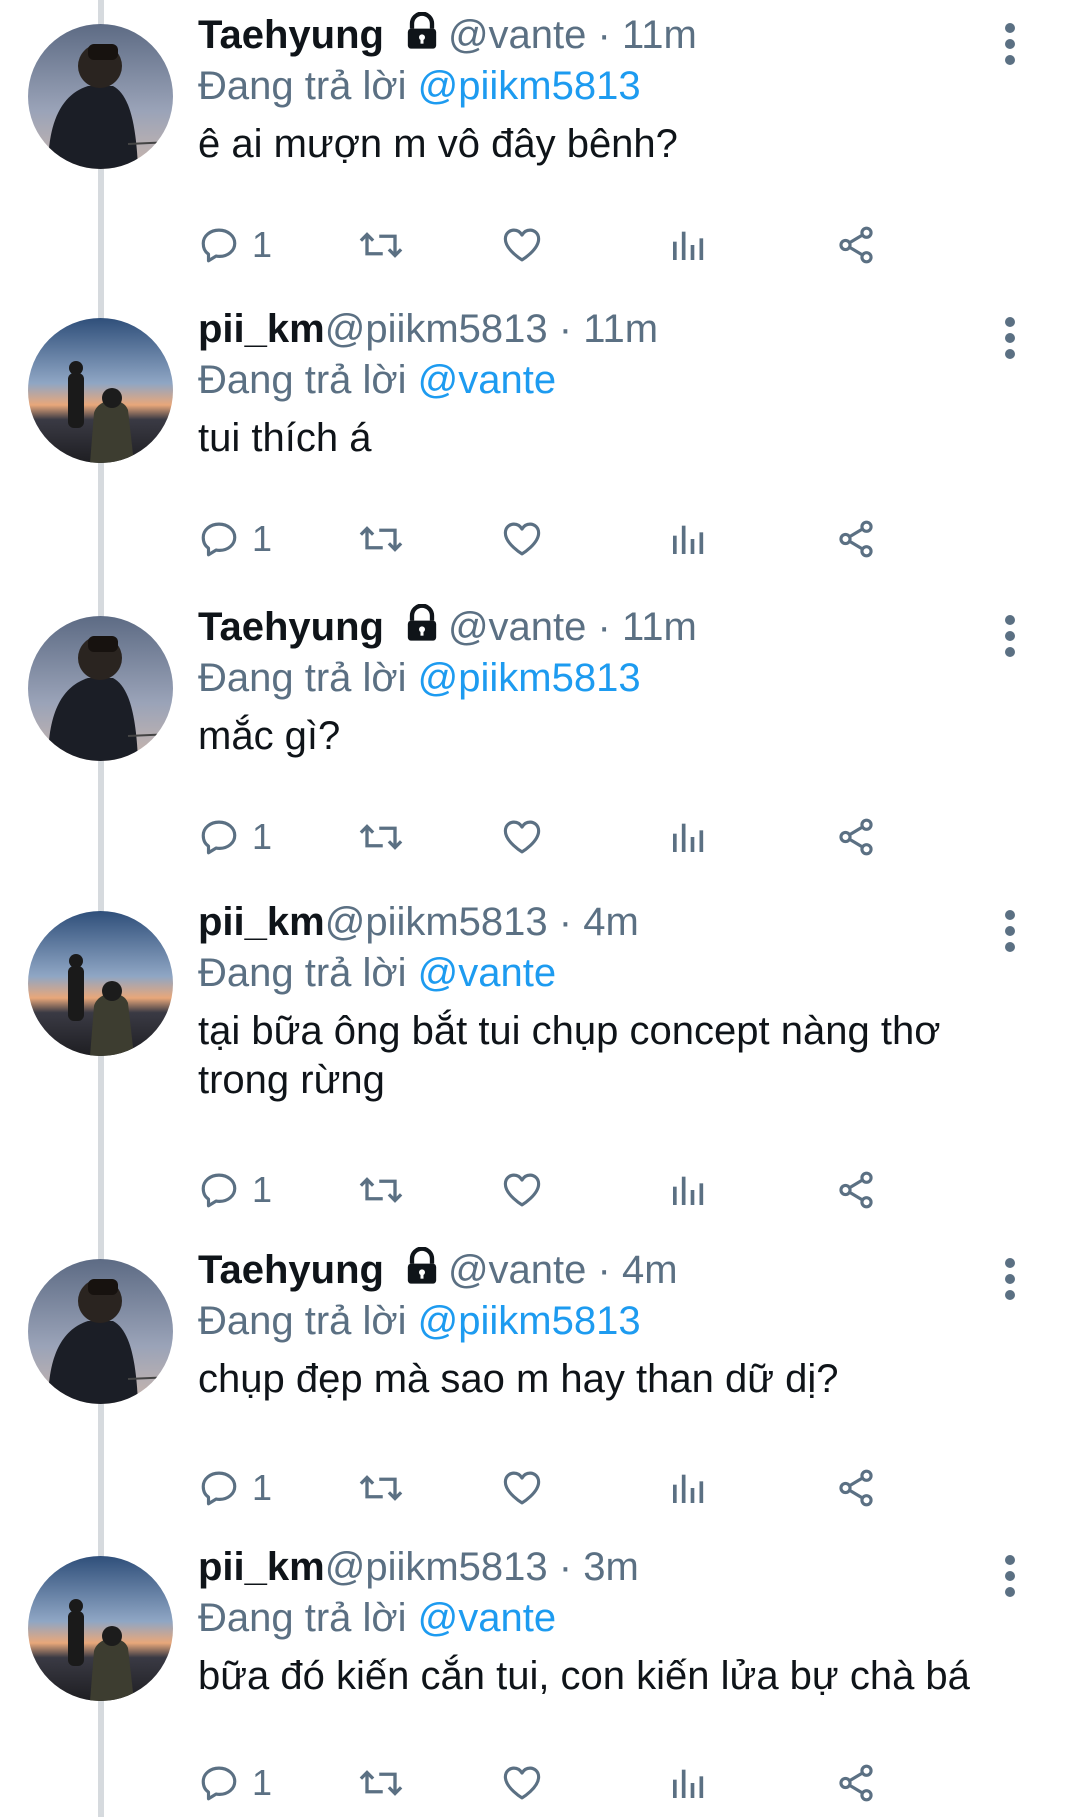  I want to click on share-icon, so click(856, 539).